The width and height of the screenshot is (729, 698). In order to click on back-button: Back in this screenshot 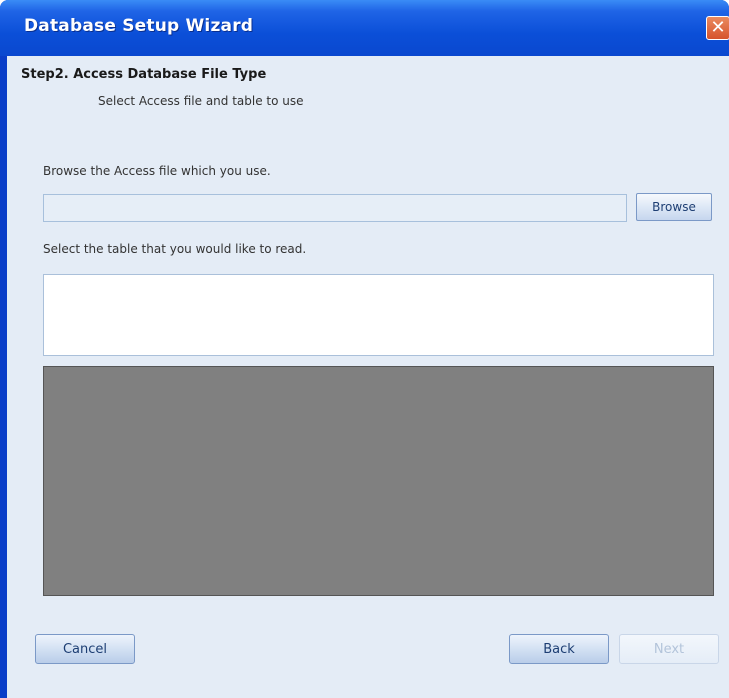, I will do `click(559, 649)`.